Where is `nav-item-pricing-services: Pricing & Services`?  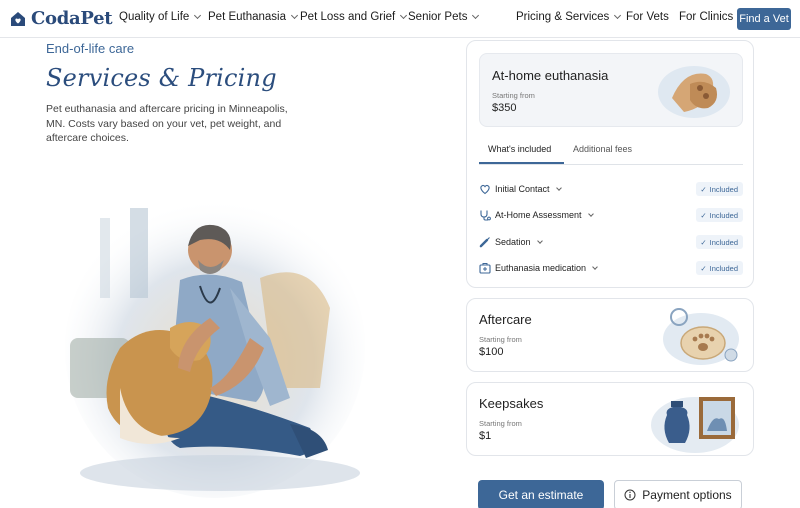
nav-item-pricing-services: Pricing & Services is located at coordinates (569, 17).